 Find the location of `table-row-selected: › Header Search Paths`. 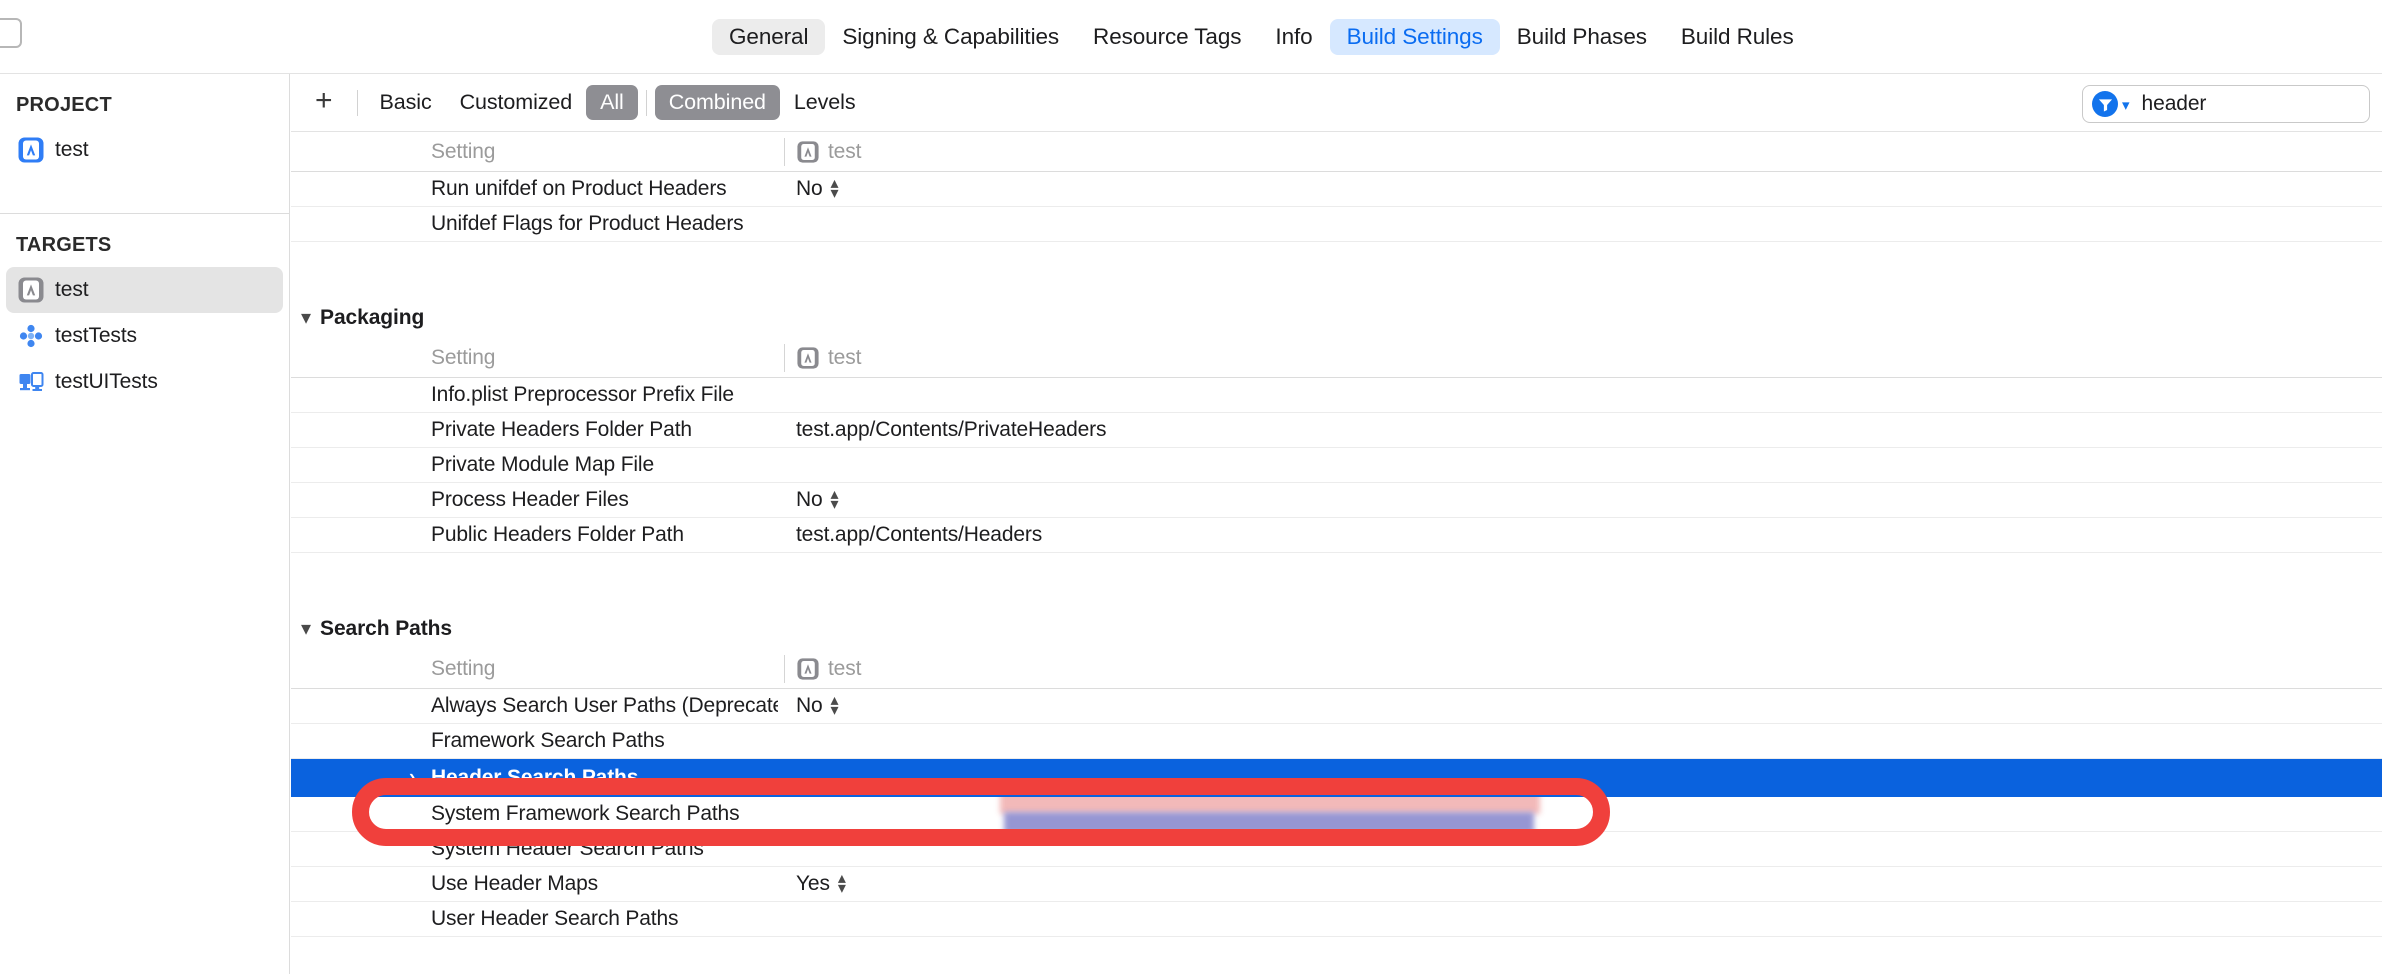

table-row-selected: › Header Search Paths is located at coordinates (1336, 777).